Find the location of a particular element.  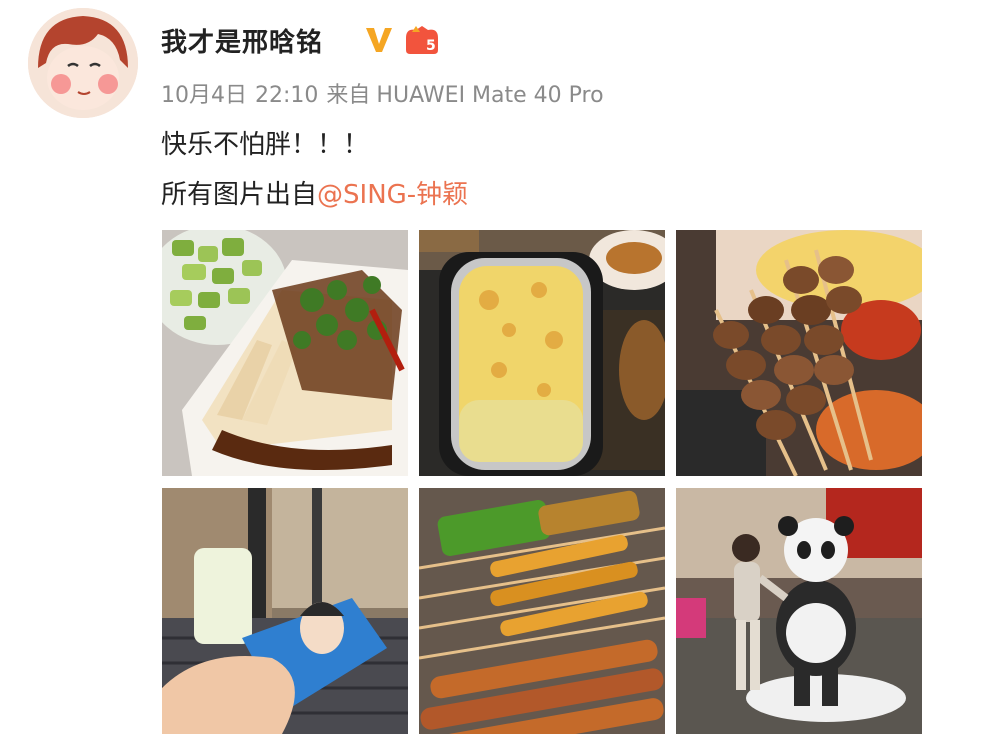

level-badge-text: 5 is located at coordinates (431, 46).